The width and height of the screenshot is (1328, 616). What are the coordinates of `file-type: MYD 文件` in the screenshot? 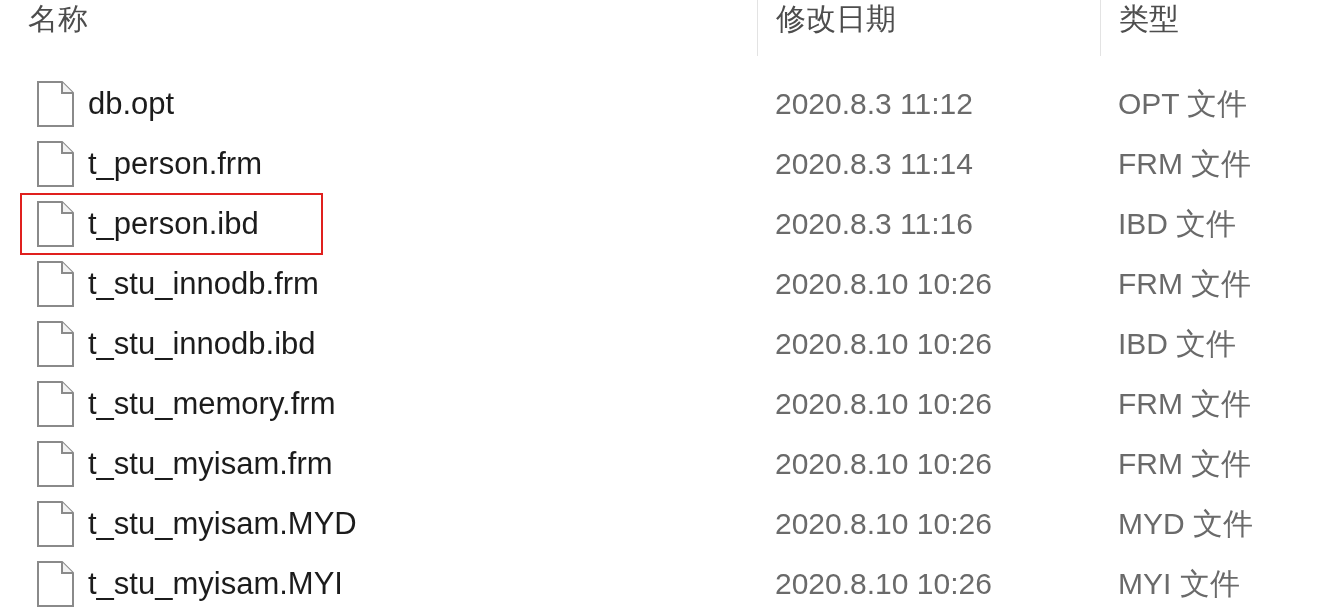 It's located at (1186, 523).